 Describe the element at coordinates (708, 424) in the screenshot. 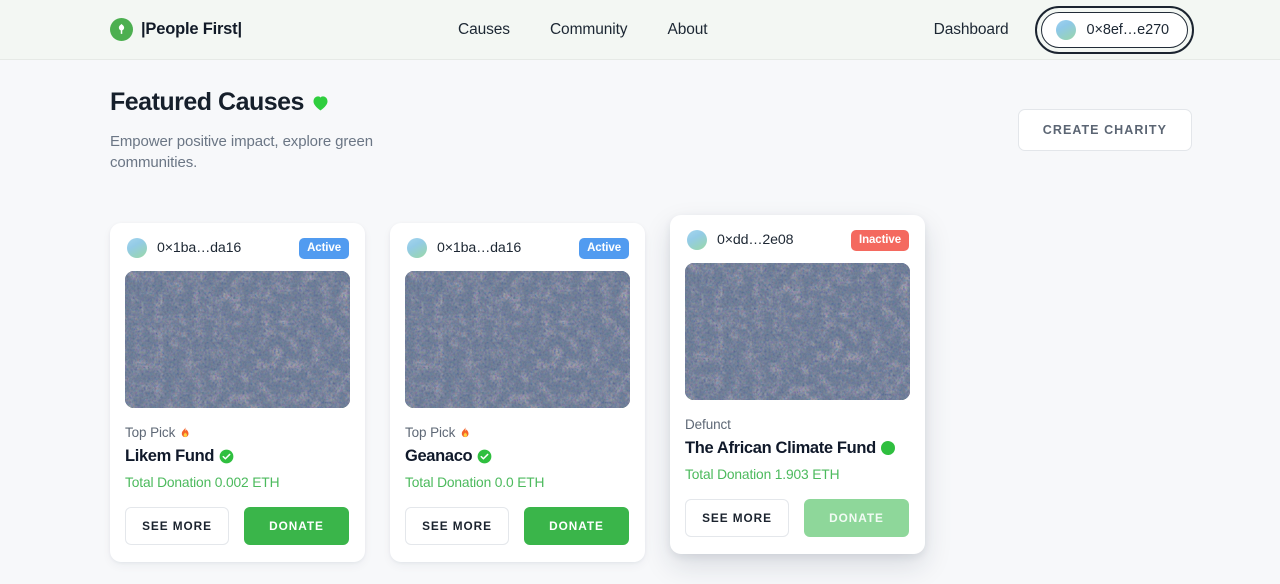

I see `card-tag-label: Defunct` at that location.